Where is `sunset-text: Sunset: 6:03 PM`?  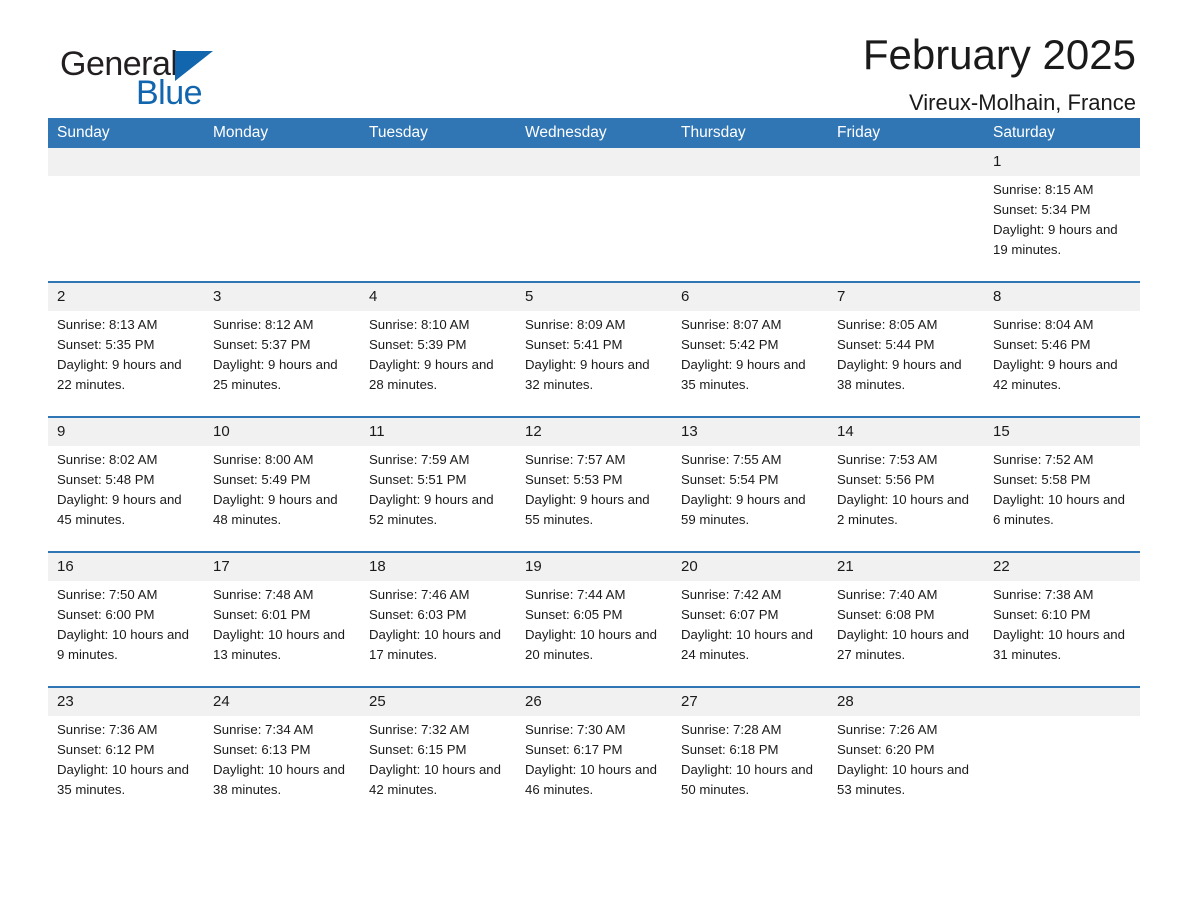
sunset-text: Sunset: 6:03 PM is located at coordinates (418, 614).